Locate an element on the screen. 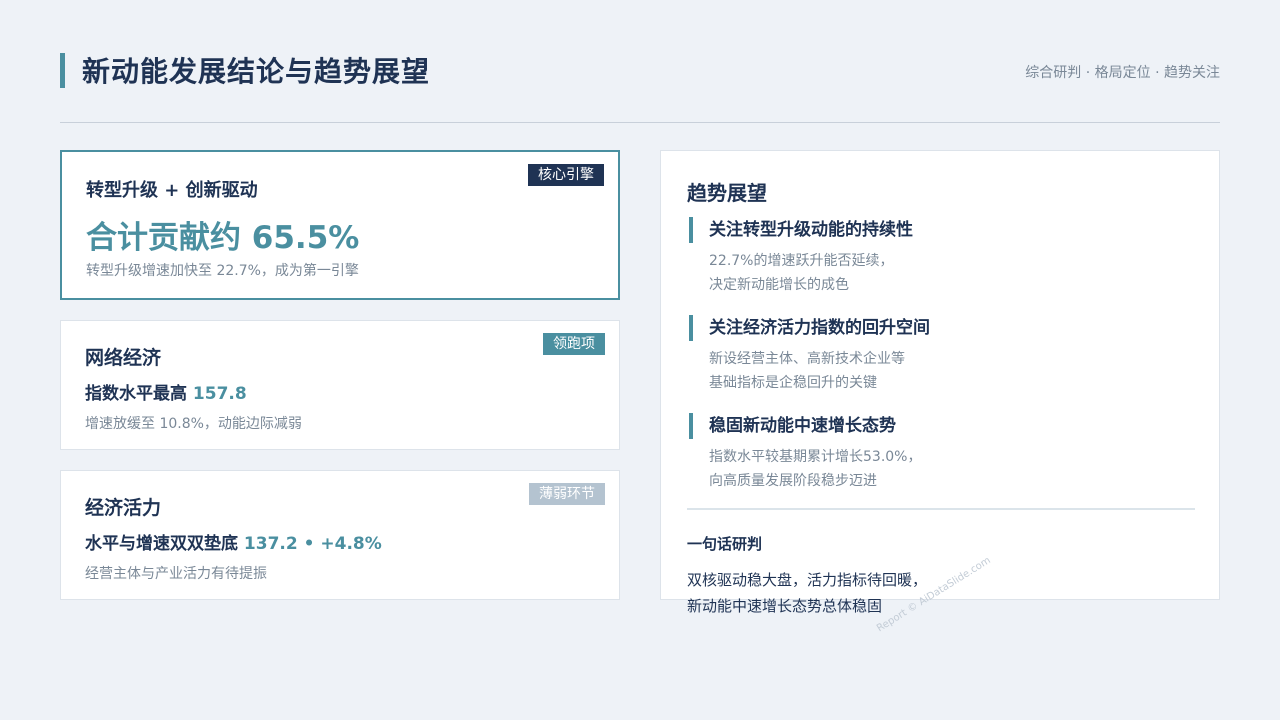 The height and width of the screenshot is (720, 1280). page-subtitle: 综合研判 · 格局定位 · 趋势关注 is located at coordinates (1122, 73).